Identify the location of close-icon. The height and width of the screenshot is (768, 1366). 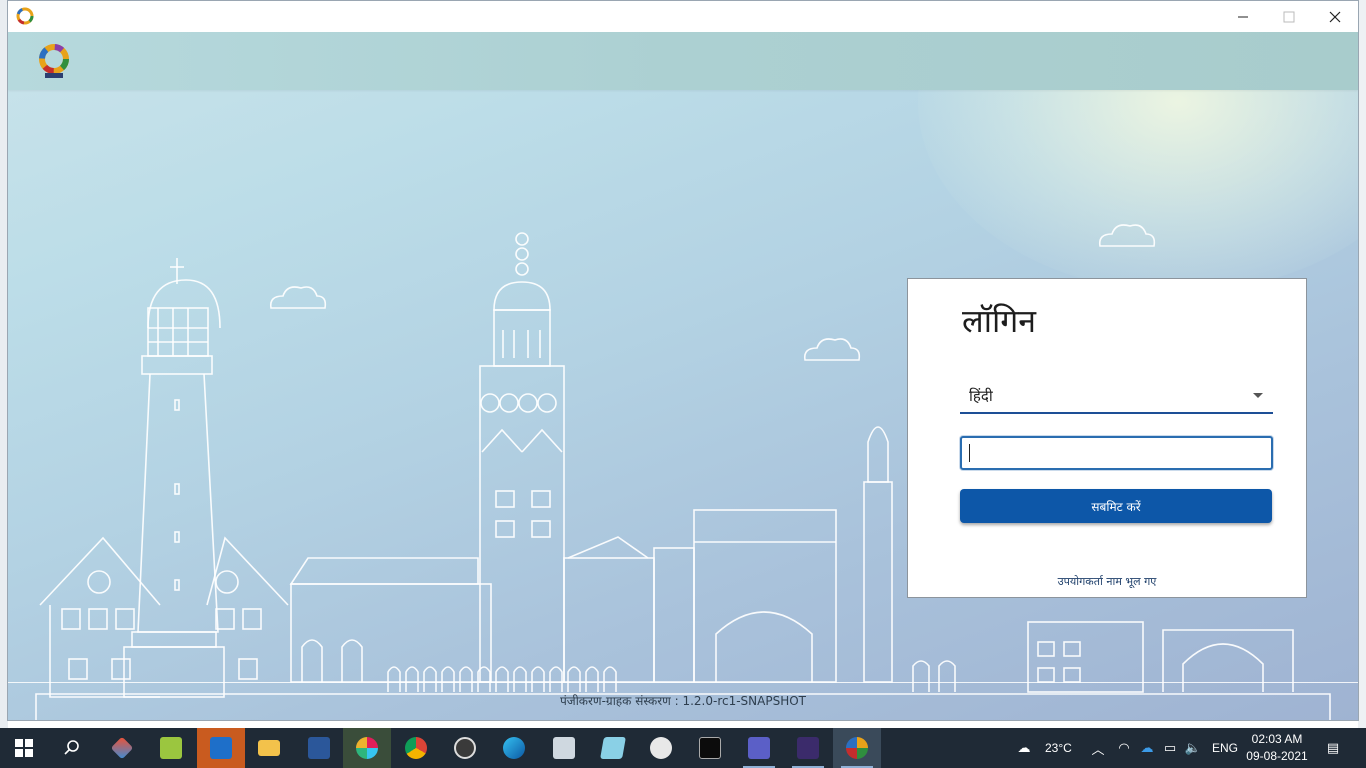
(1335, 16).